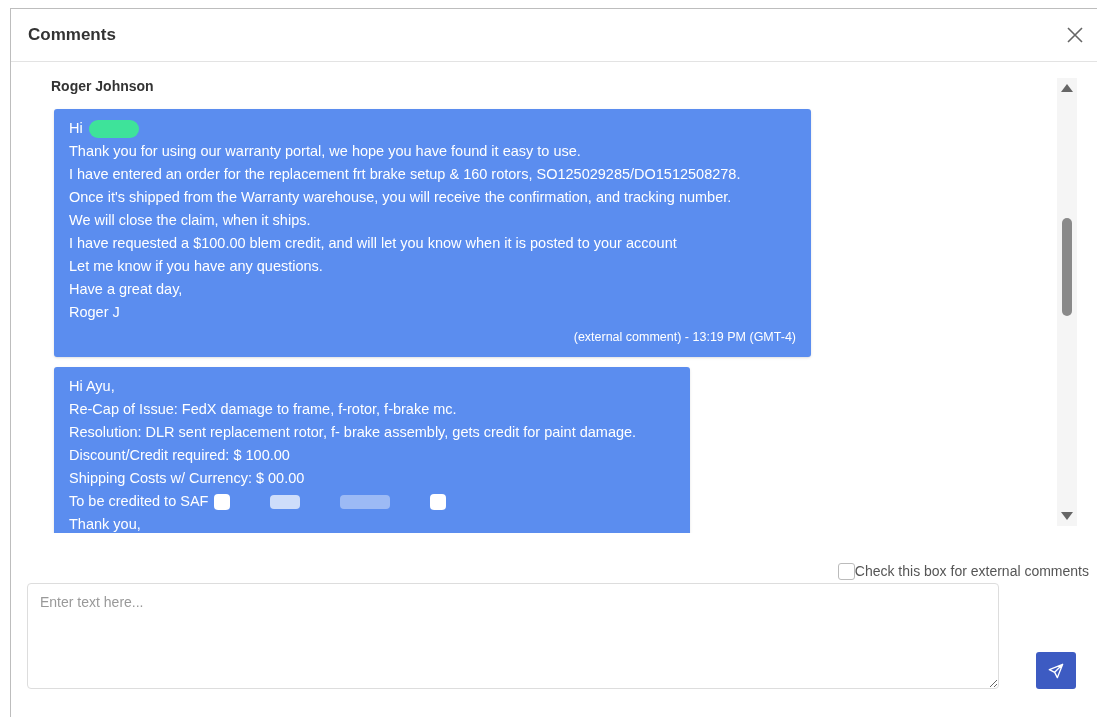 The width and height of the screenshot is (1097, 717). What do you see at coordinates (76, 128) in the screenshot?
I see `comment-line: Hi` at bounding box center [76, 128].